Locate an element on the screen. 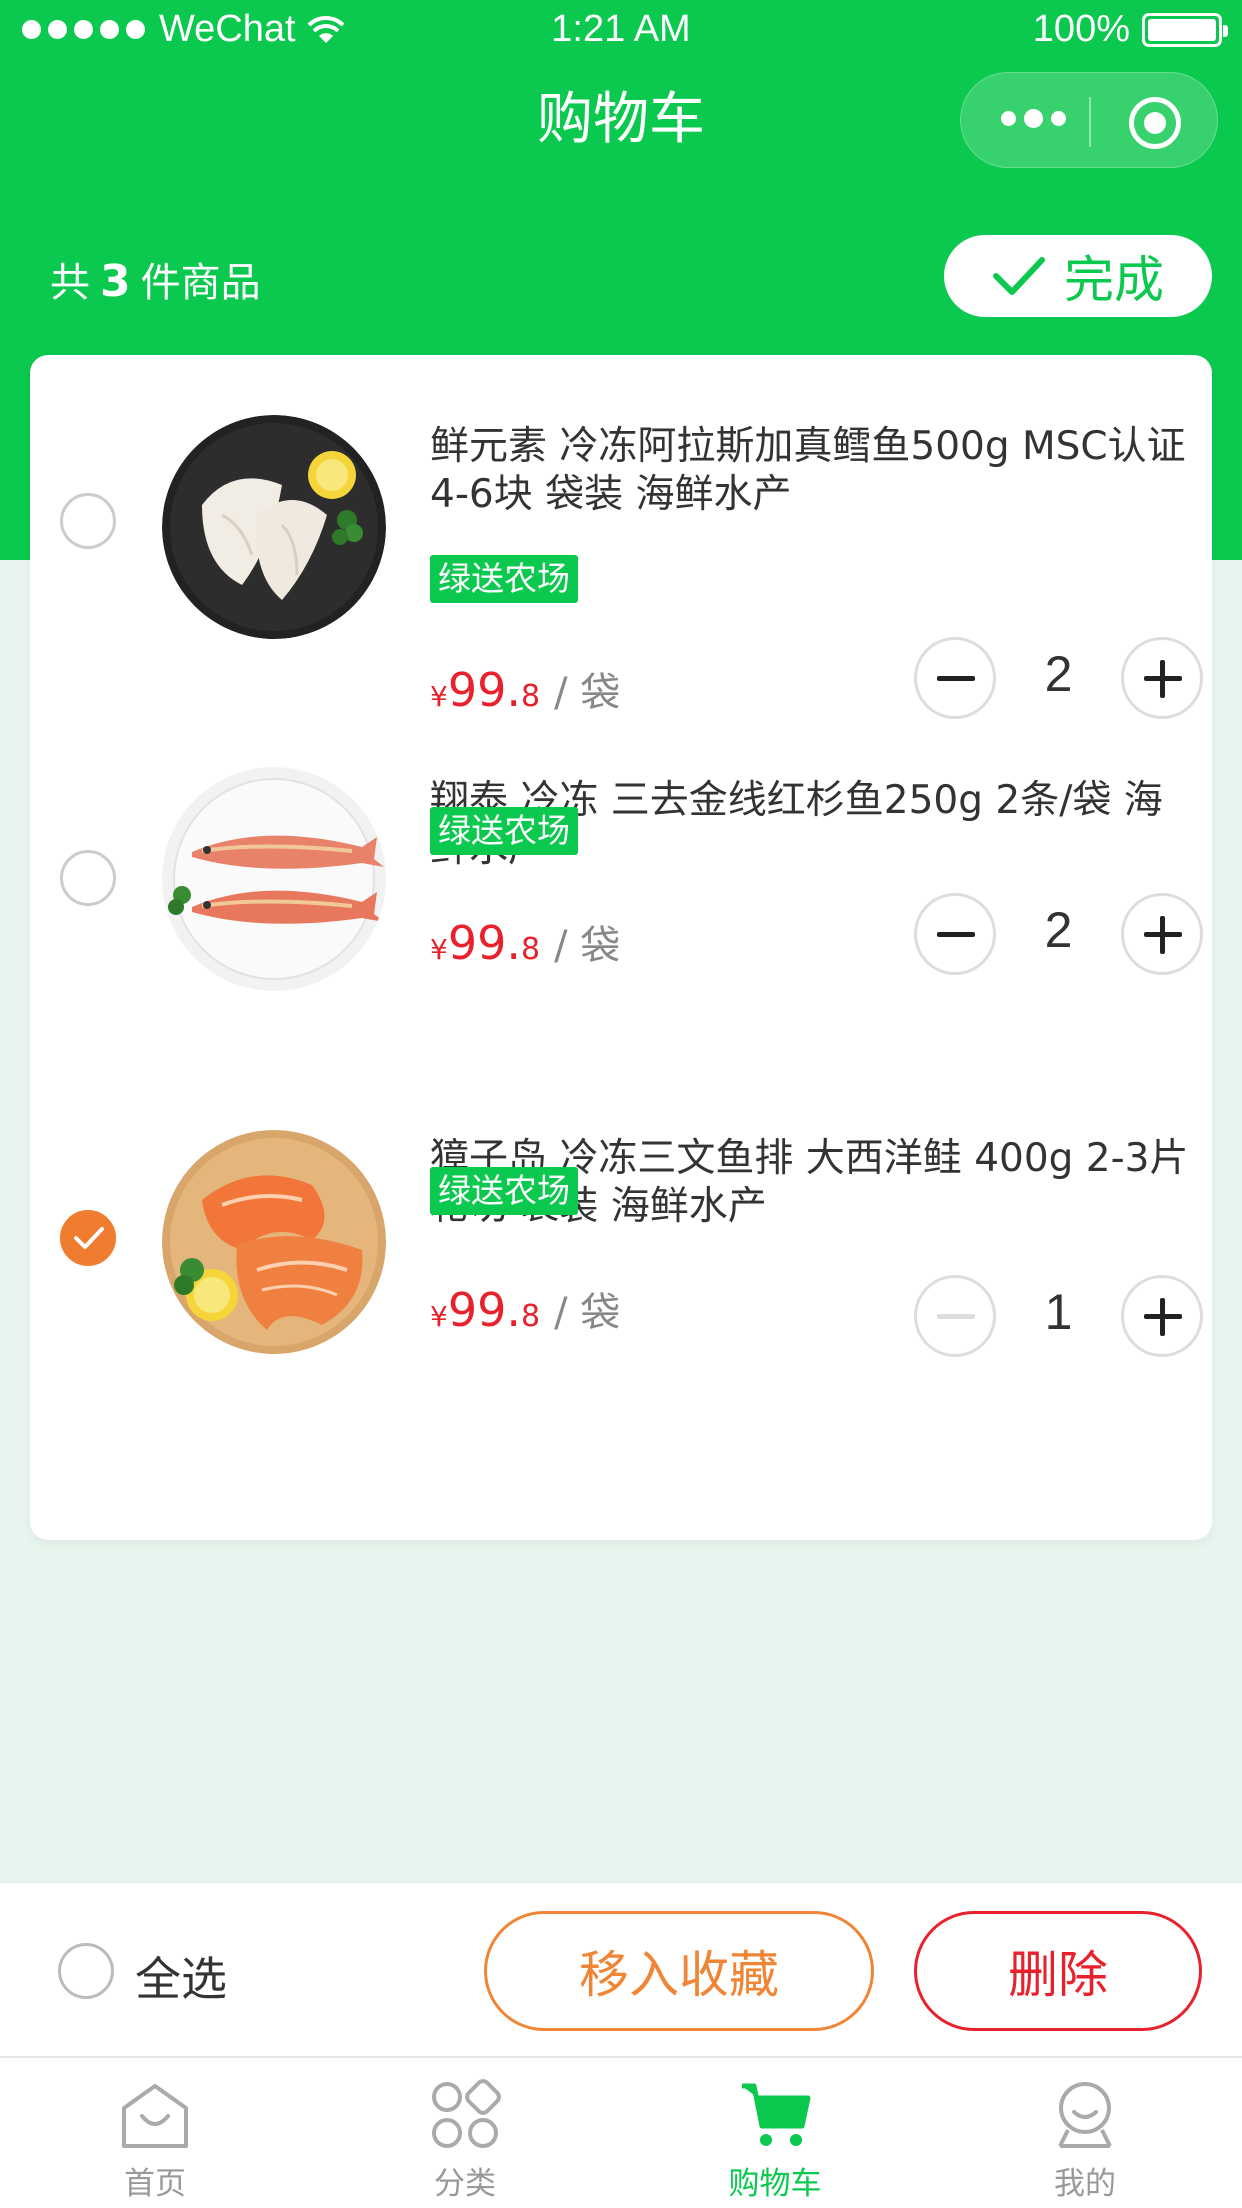 The height and width of the screenshot is (2208, 1242). miniprogram-capsule is located at coordinates (1089, 120).